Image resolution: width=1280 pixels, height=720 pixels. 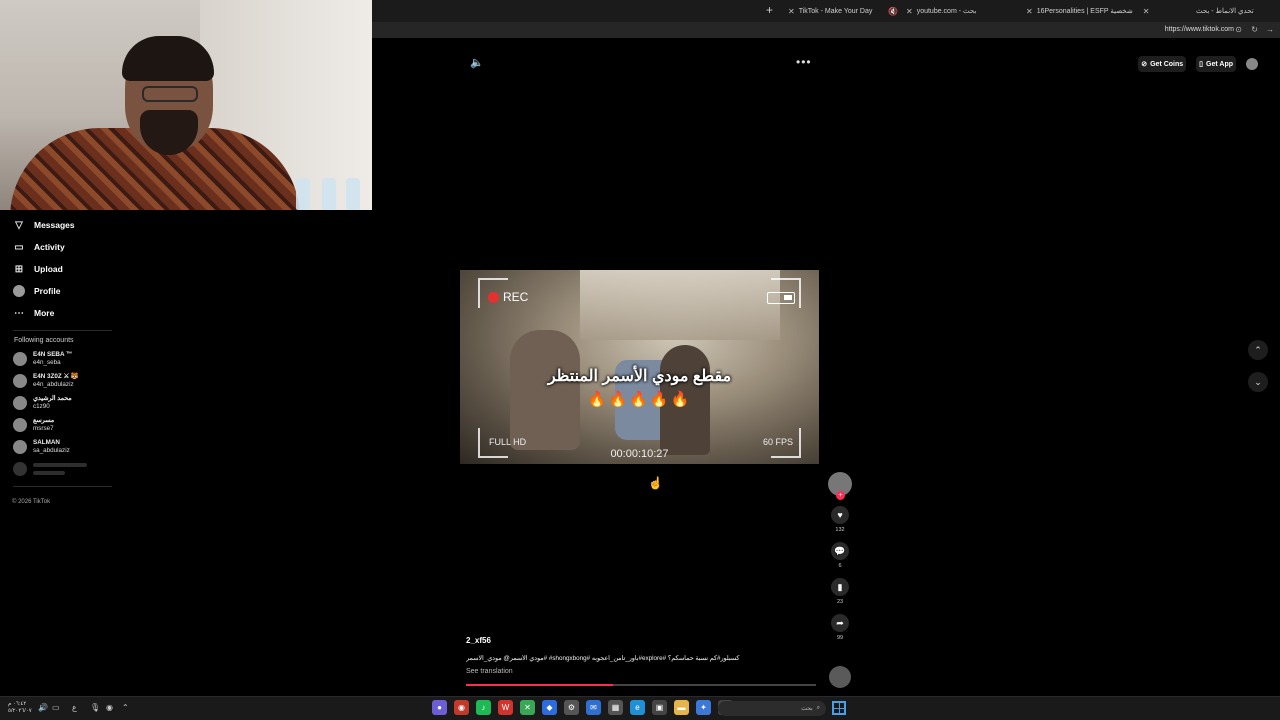 I want to click on tray-app-icon: ◉, so click(x=109, y=707).